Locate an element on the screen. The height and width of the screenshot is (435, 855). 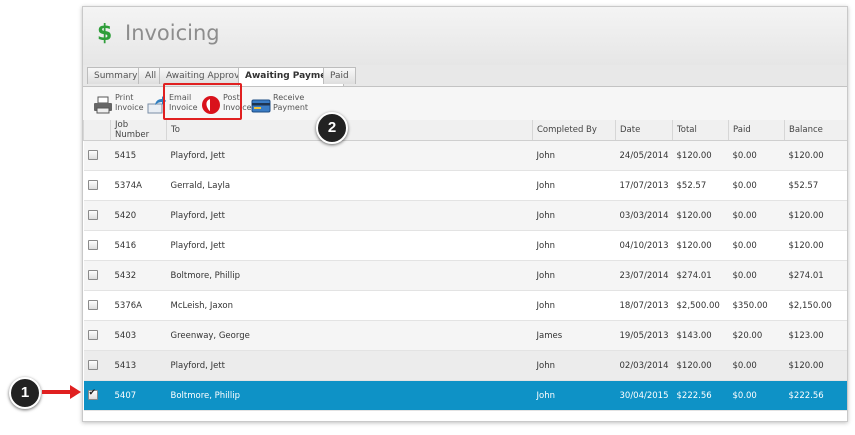
cell-date: 18/07/2013 is located at coordinates (644, 305).